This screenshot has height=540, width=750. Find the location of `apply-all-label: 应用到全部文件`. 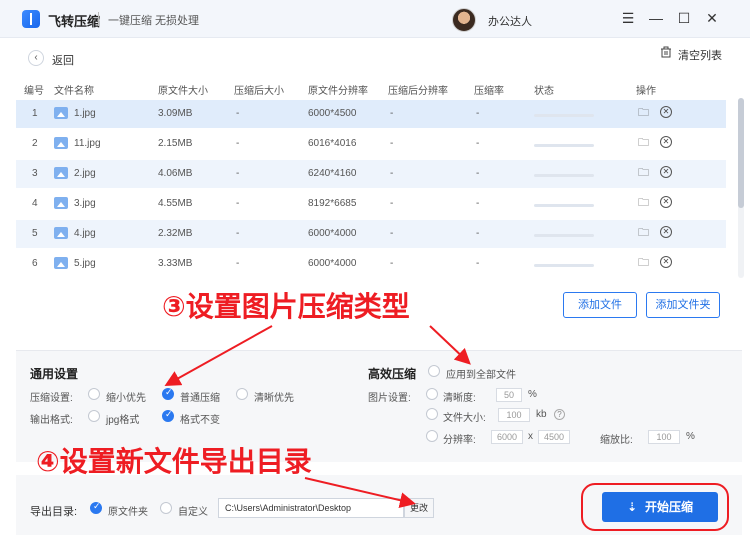

apply-all-label: 应用到全部文件 is located at coordinates (481, 373).